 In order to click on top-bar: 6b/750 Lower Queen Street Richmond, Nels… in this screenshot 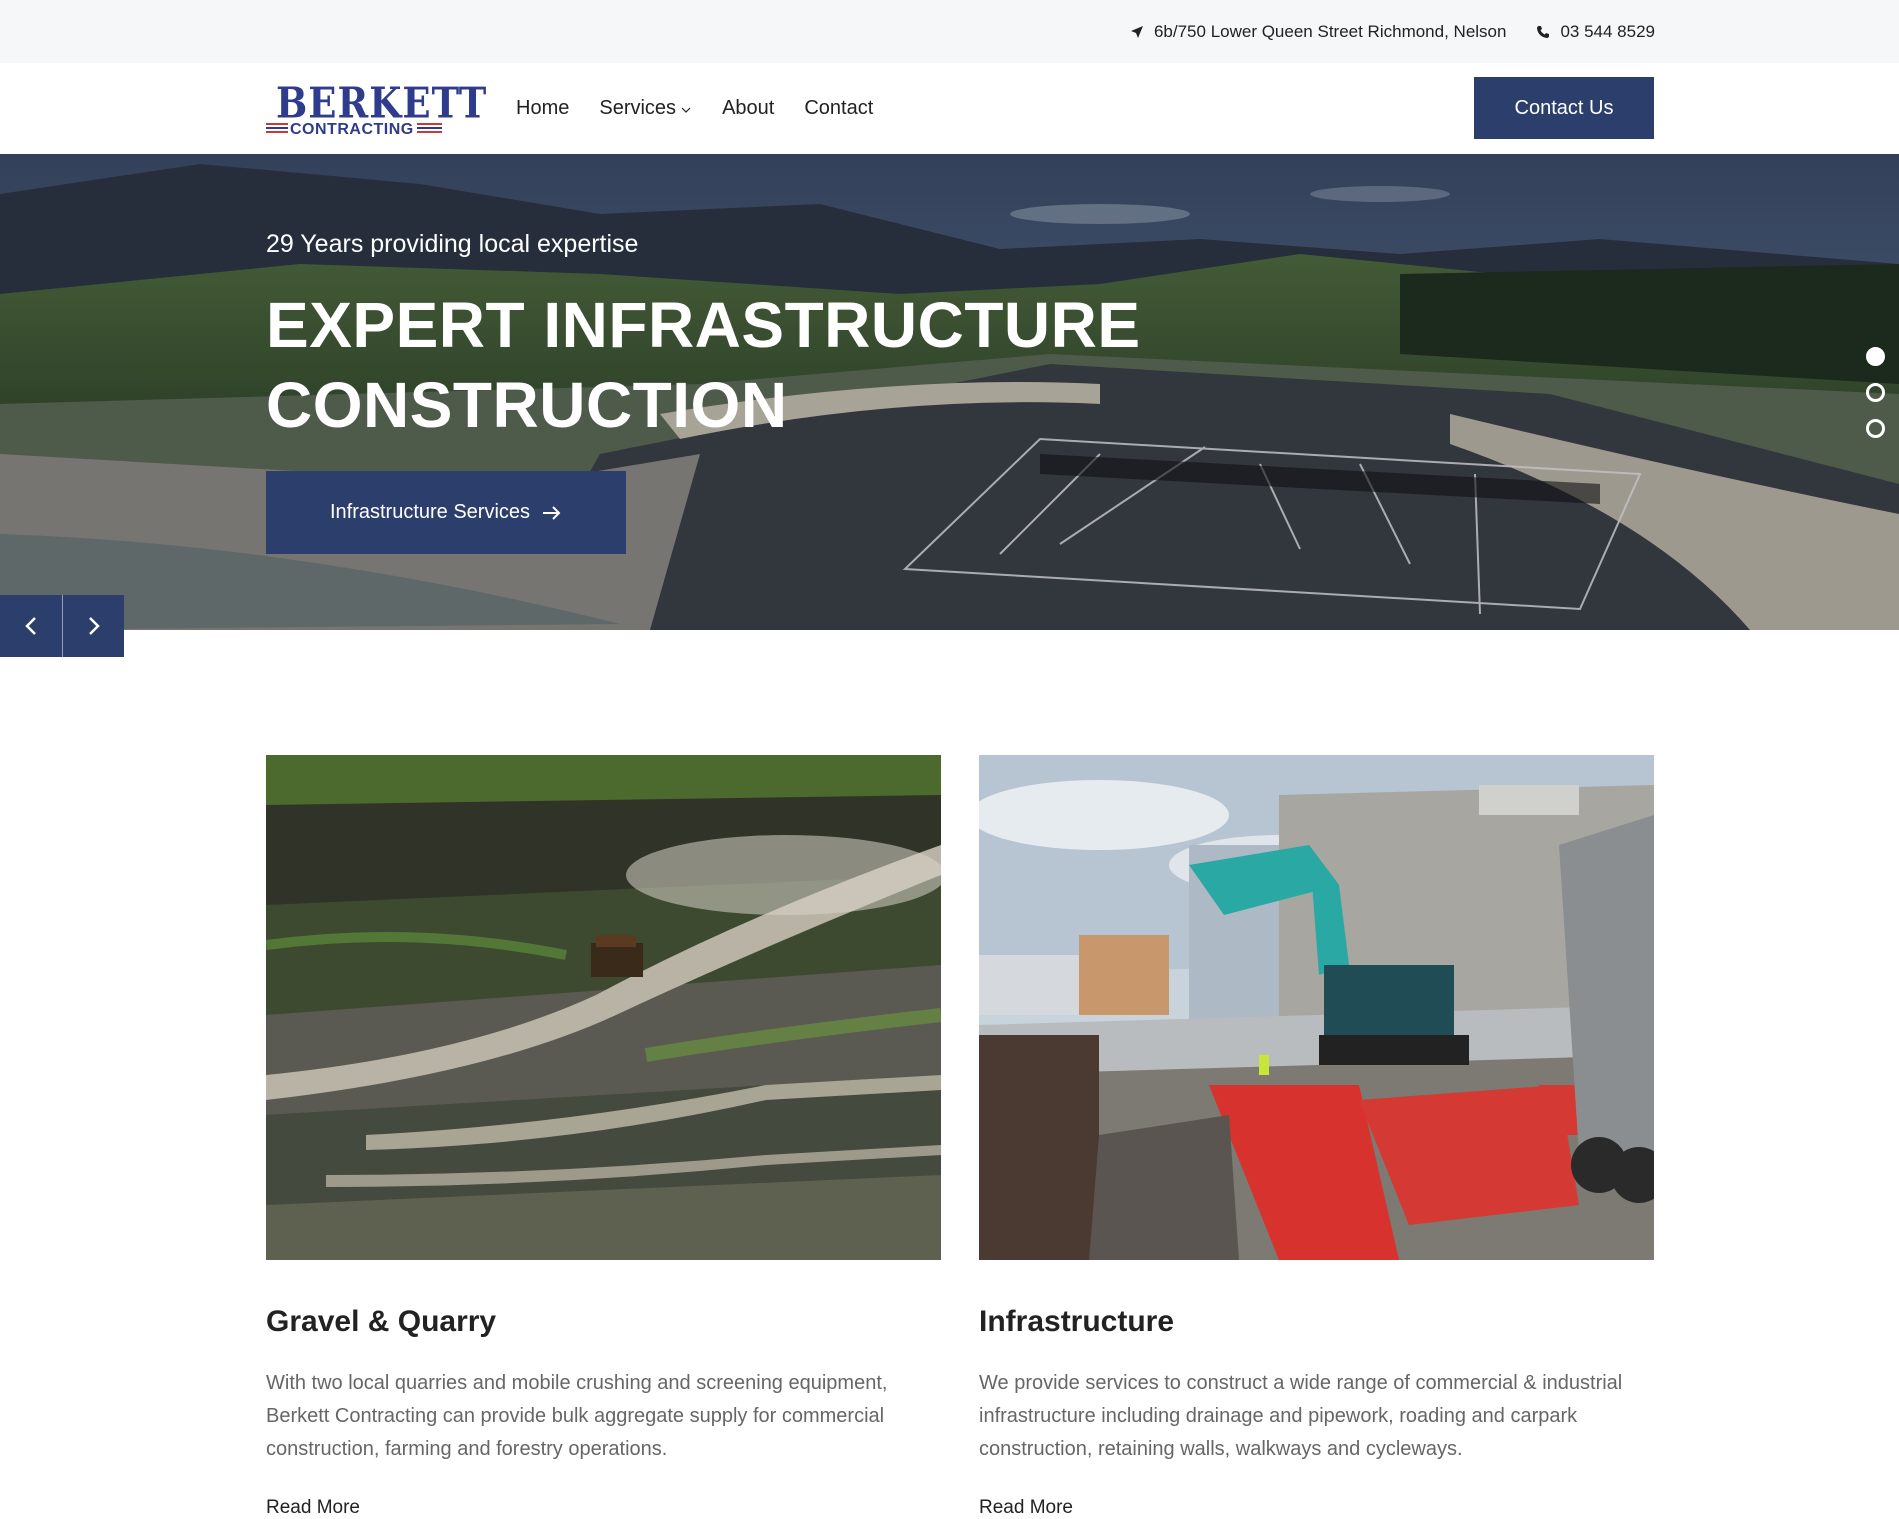, I will do `click(949, 31)`.